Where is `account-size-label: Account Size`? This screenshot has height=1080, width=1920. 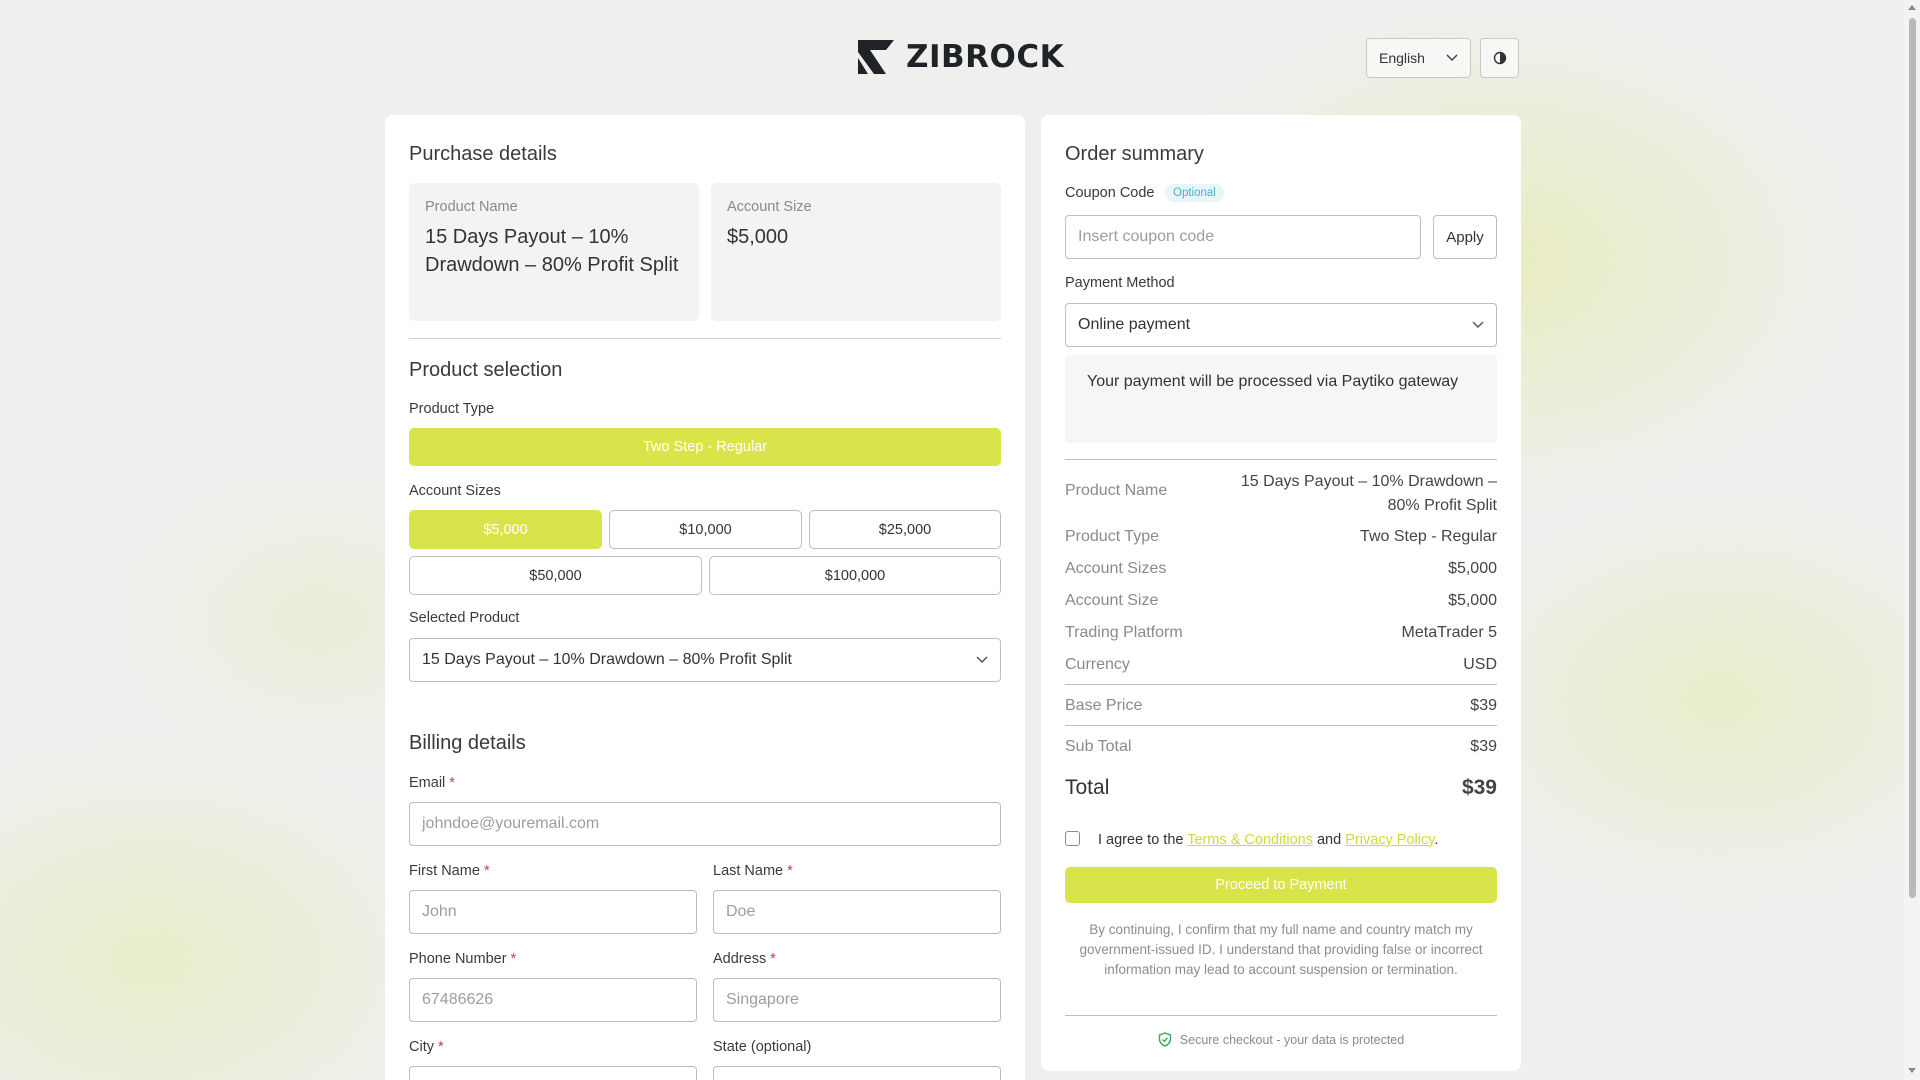
account-size-label: Account Size is located at coordinates (769, 207).